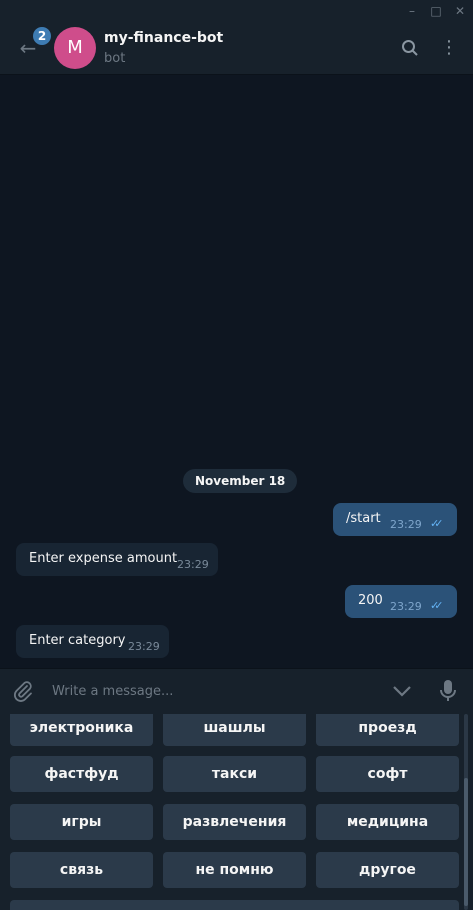 This screenshot has height=910, width=473. Describe the element at coordinates (387, 870) in the screenshot. I see `keyboard-button: другое` at that location.